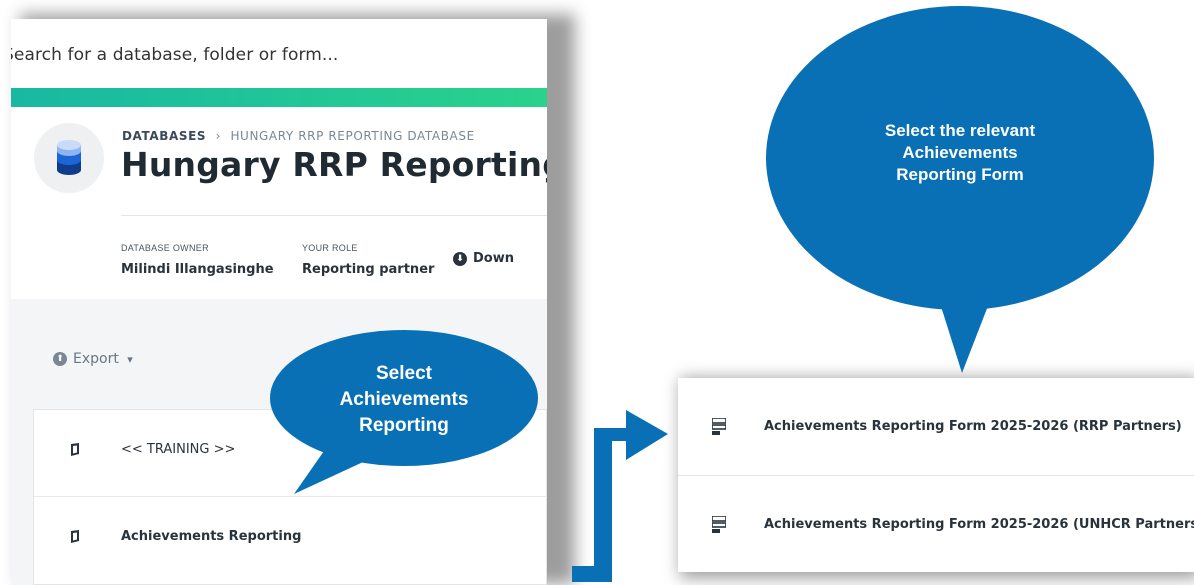 The image size is (1194, 585). What do you see at coordinates (404, 425) in the screenshot?
I see `left-callout-line: Reporting` at bounding box center [404, 425].